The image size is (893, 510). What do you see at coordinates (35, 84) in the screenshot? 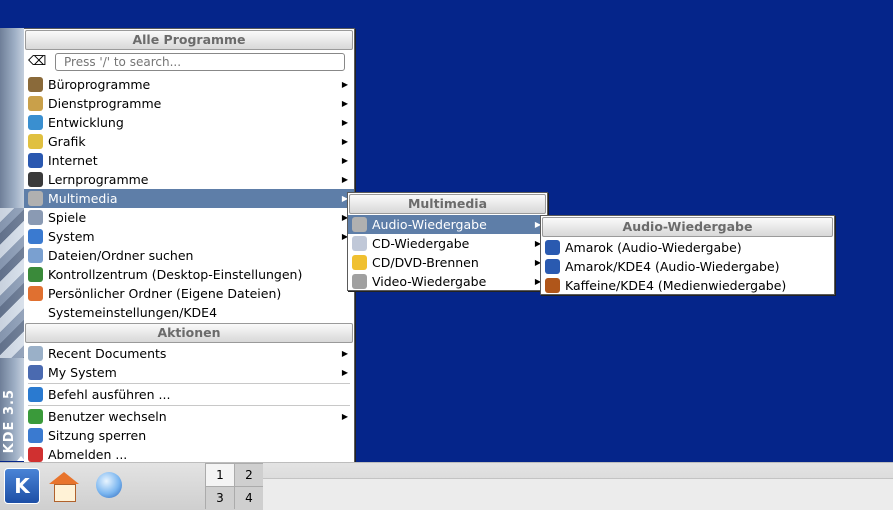
I see `office-icon` at bounding box center [35, 84].